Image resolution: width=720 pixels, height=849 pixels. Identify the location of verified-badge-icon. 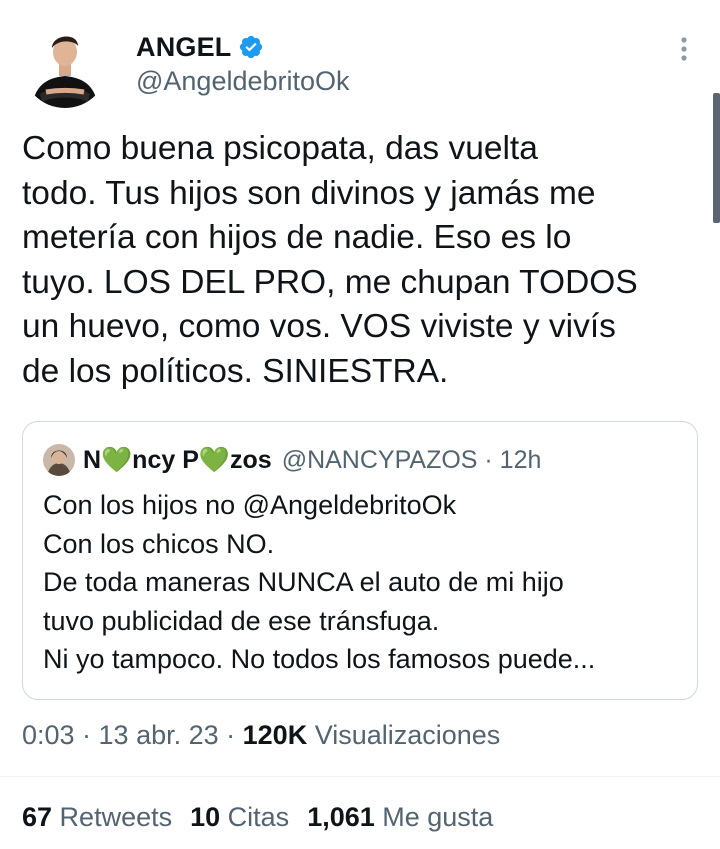
(250, 47).